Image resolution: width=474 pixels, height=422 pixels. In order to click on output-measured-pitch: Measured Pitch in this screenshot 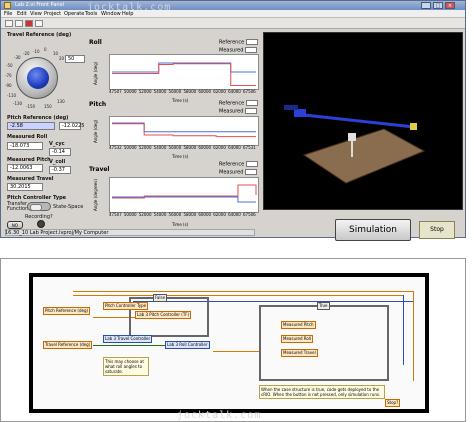, I will do `click(298, 325)`.